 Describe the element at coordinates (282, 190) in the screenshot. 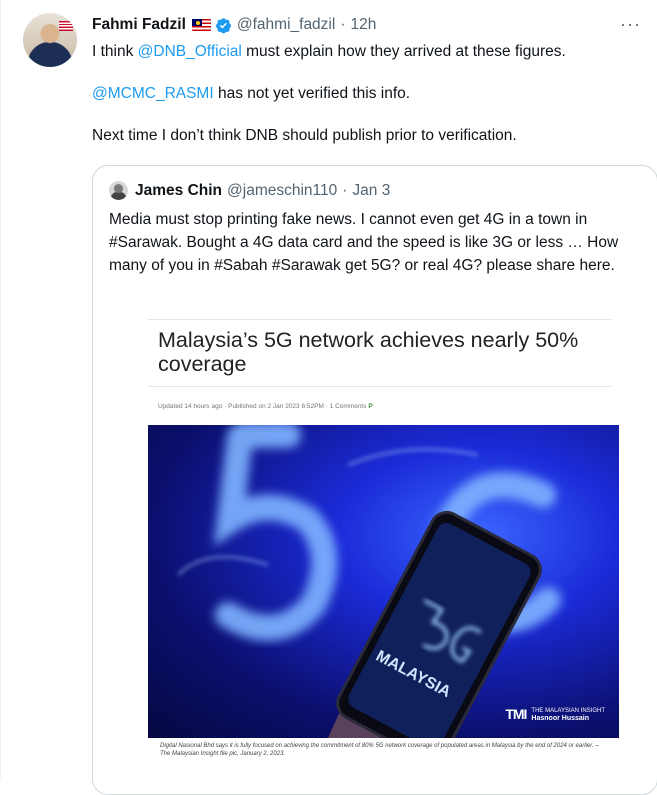

I see `quoted-author-handle: @jameschin110` at that location.